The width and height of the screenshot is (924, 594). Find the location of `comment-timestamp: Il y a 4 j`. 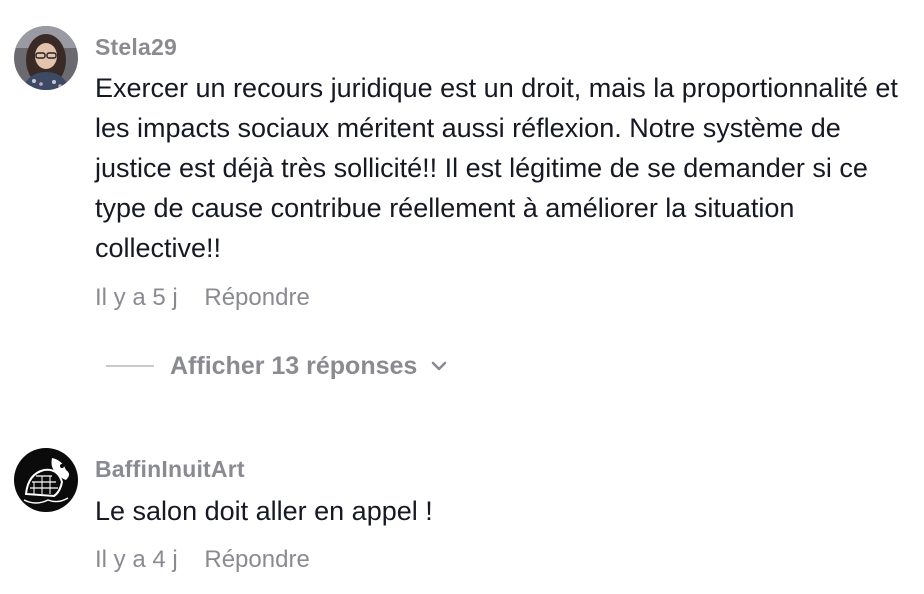

comment-timestamp: Il y a 4 j is located at coordinates (136, 559).